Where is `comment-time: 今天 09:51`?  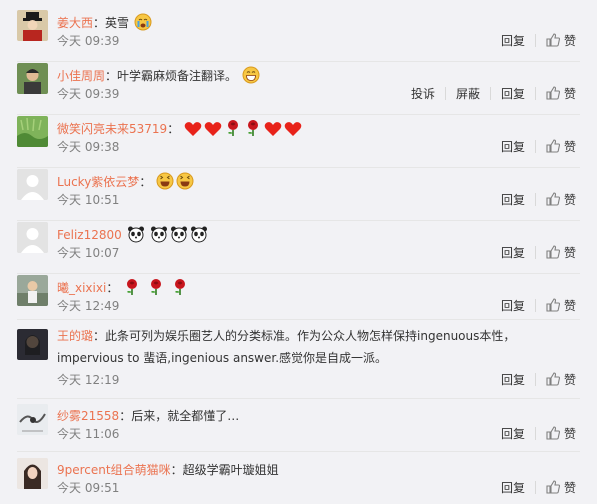
comment-time: 今天 09:51 is located at coordinates (88, 488).